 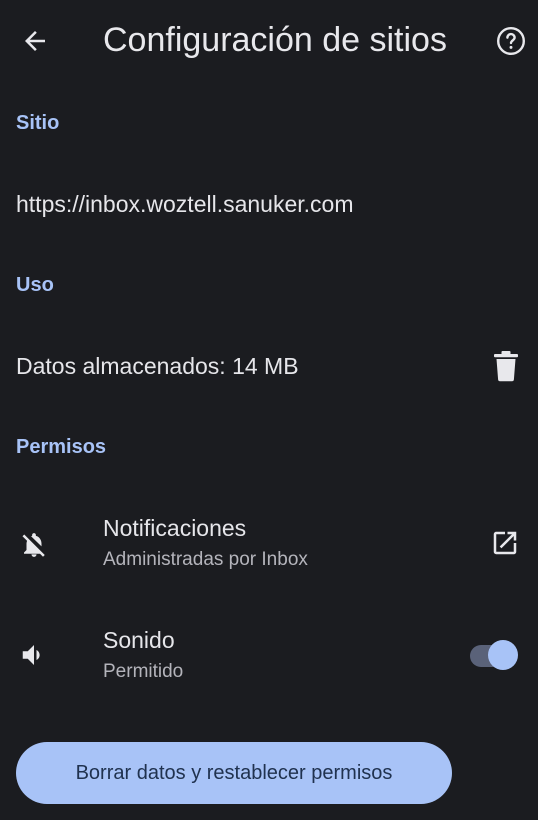 I want to click on sound-toggle, so click(x=493, y=655).